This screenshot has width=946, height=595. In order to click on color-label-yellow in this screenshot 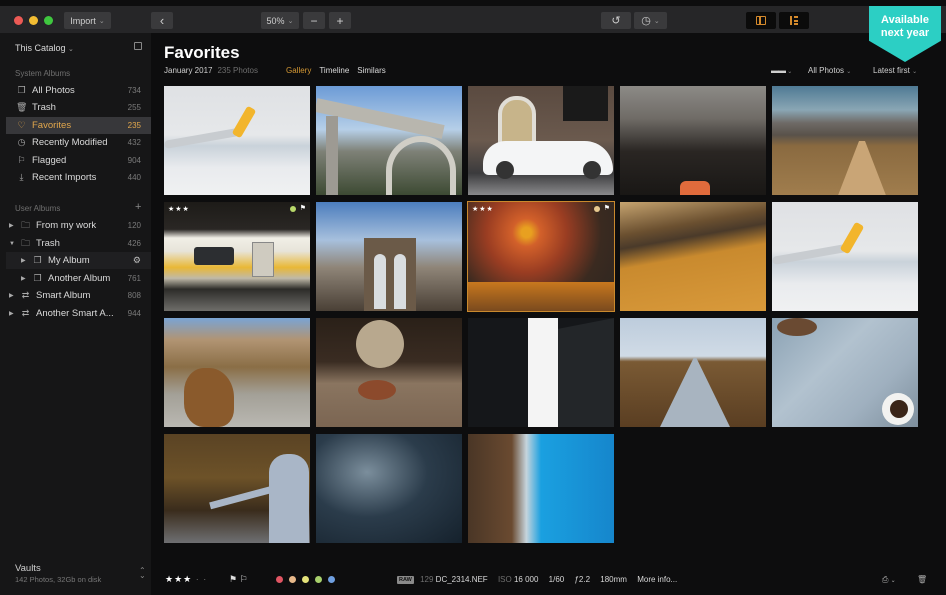, I will do `click(305, 579)`.